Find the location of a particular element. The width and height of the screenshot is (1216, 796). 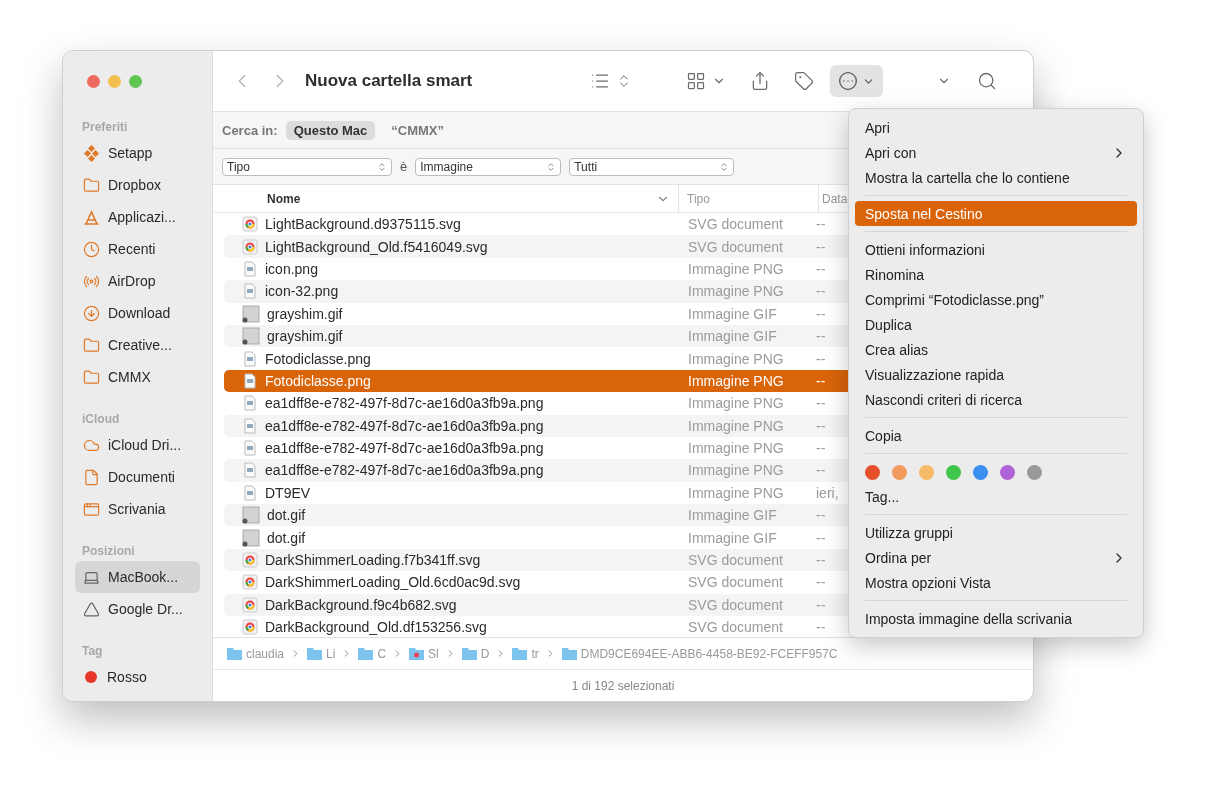

file-name: DT9EV is located at coordinates (288, 492).